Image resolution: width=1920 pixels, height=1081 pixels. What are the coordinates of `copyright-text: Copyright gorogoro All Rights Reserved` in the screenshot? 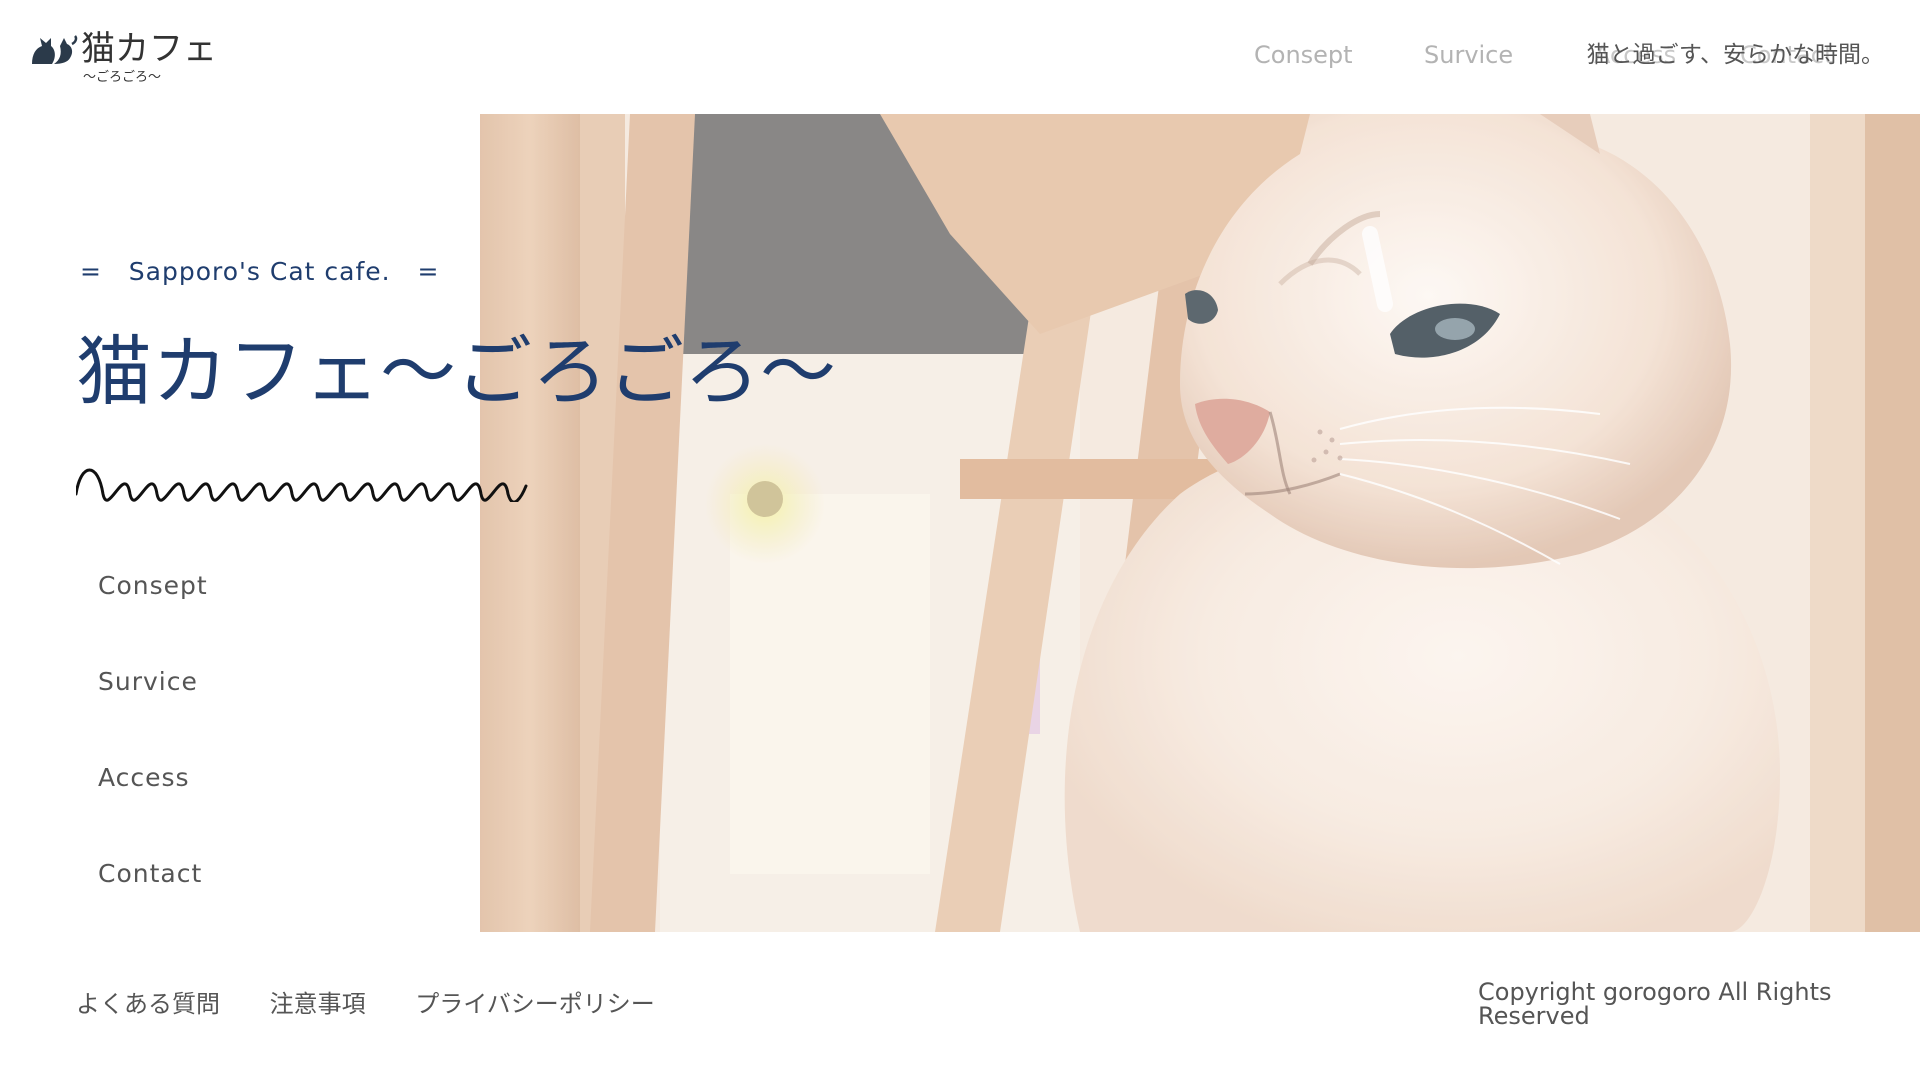 It's located at (1655, 1004).